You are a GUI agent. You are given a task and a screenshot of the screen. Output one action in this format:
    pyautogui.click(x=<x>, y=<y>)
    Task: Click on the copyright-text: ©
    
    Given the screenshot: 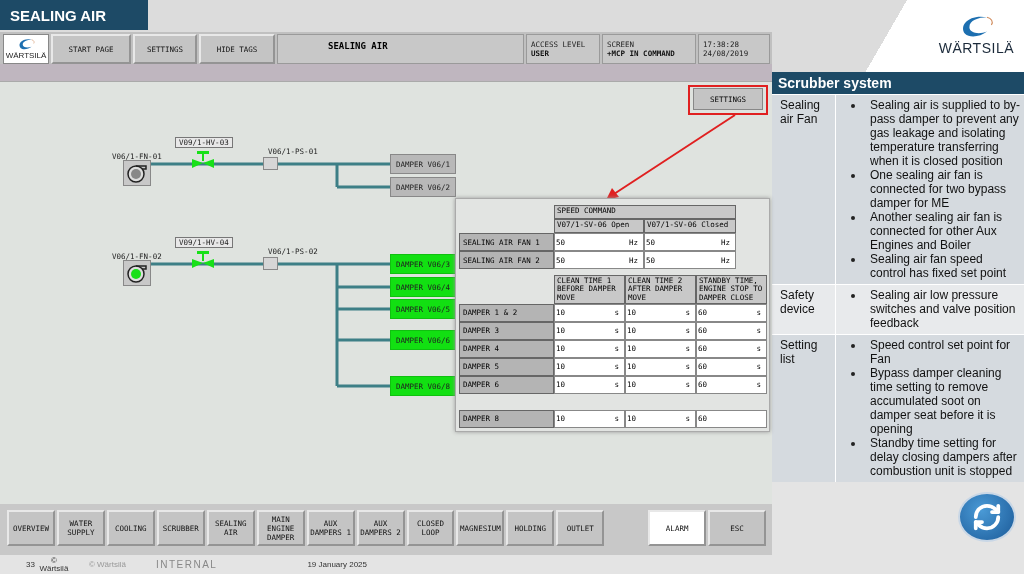 What is the action you would take?
    pyautogui.click(x=53, y=560)
    